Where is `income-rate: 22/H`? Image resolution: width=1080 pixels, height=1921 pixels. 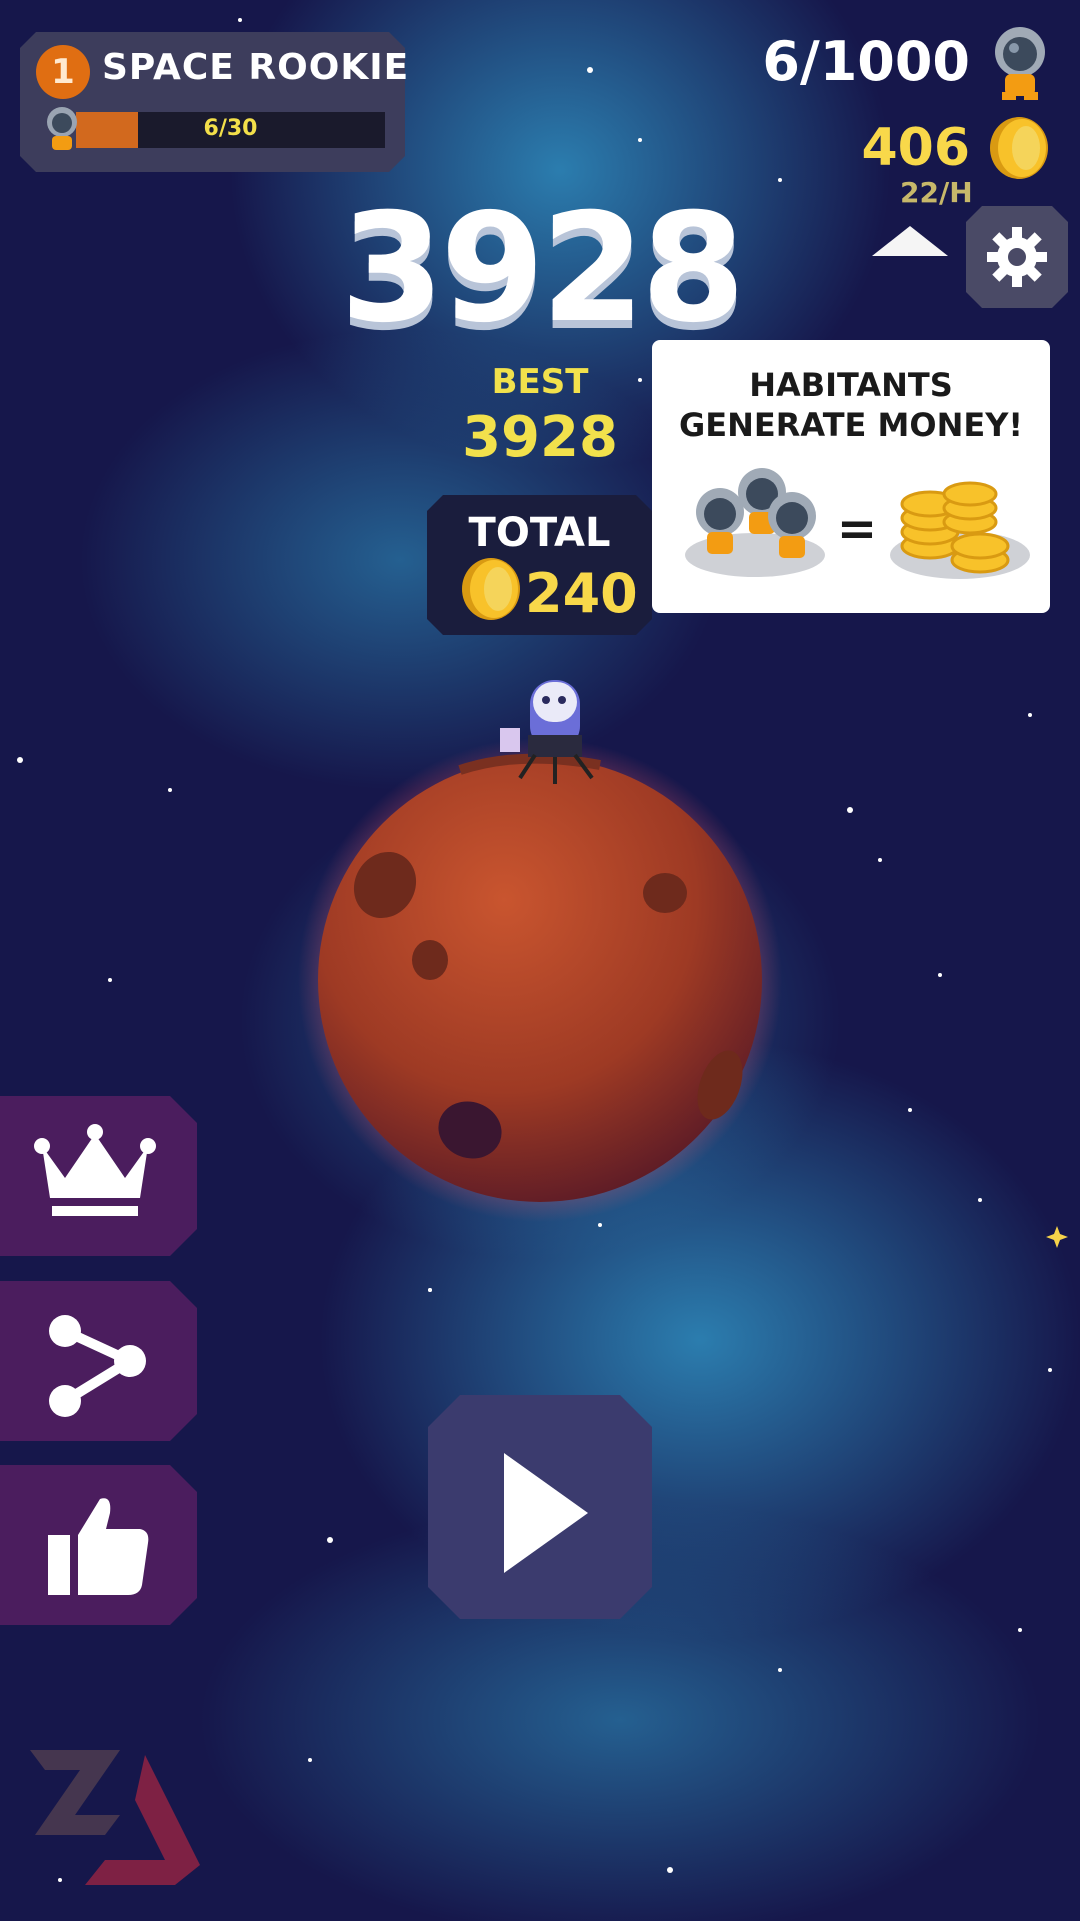 income-rate: 22/H is located at coordinates (936, 192).